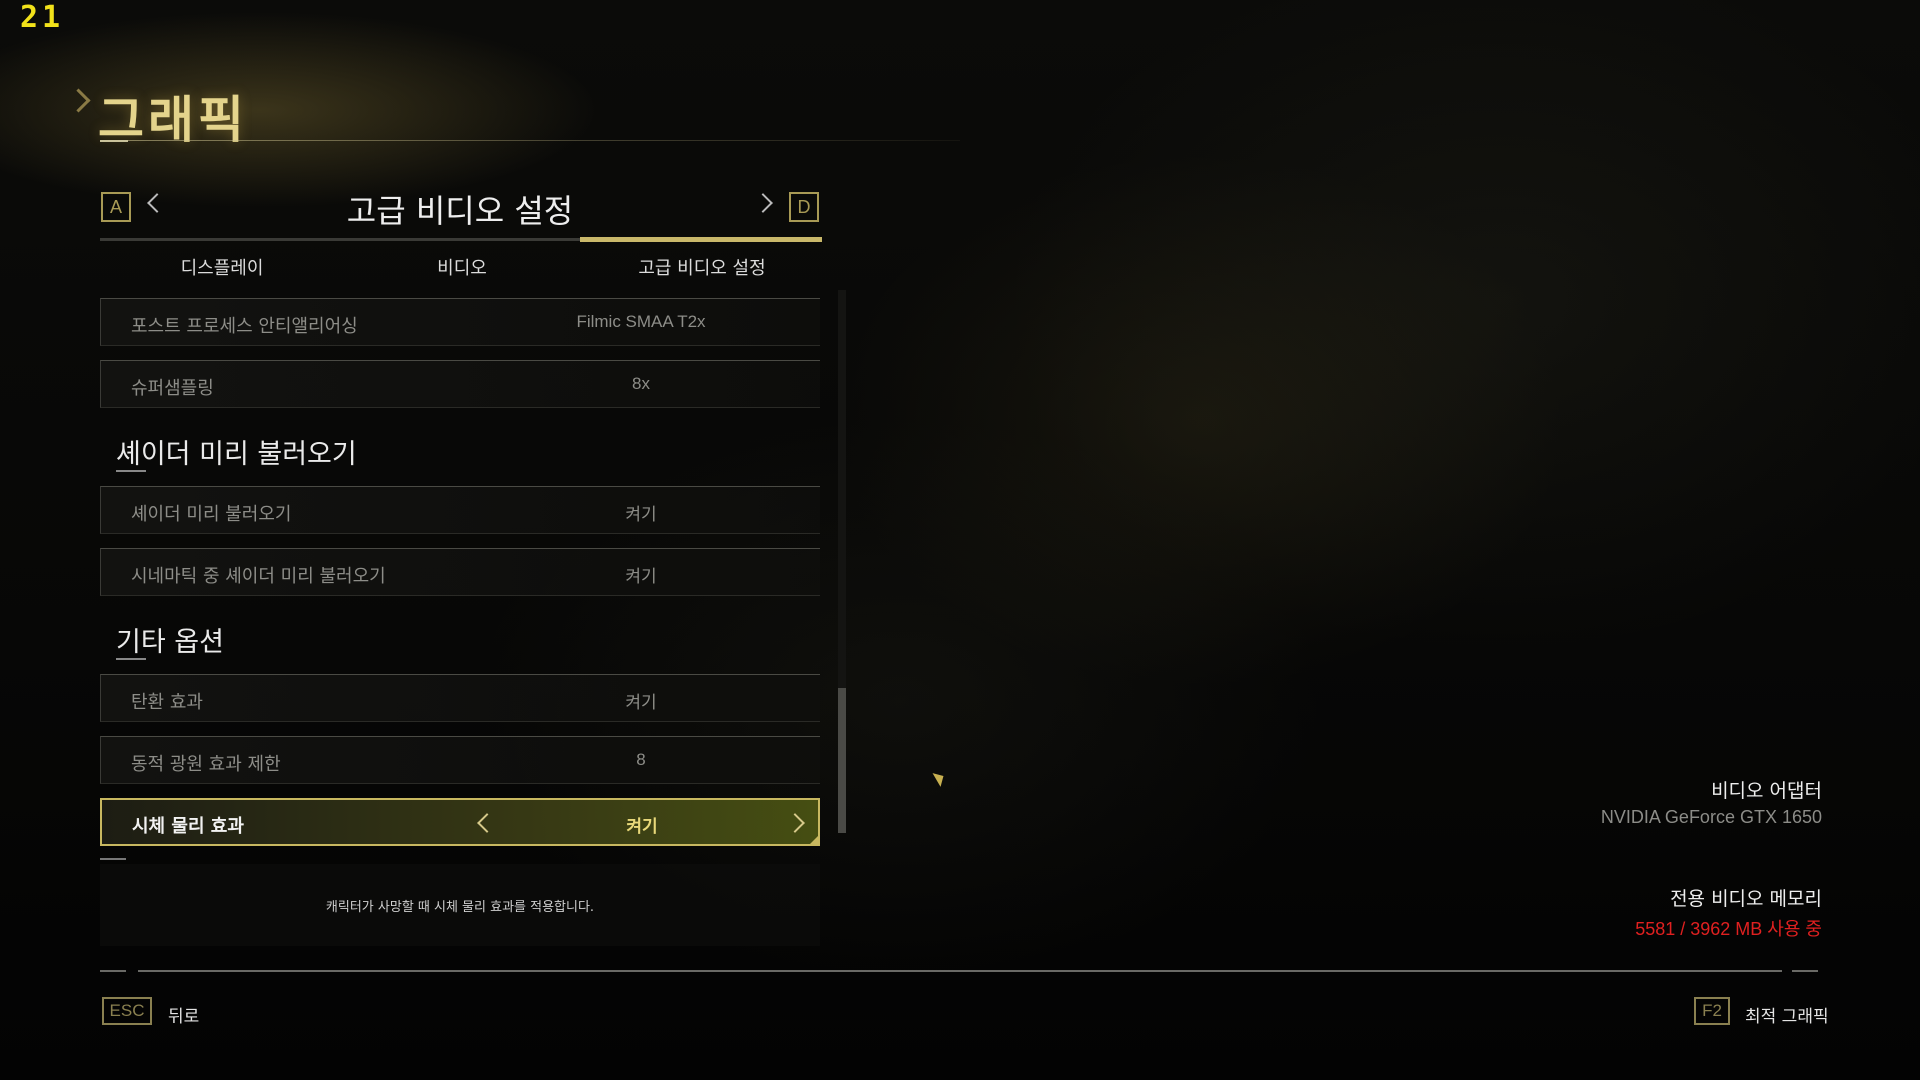 The height and width of the screenshot is (1080, 1920). Describe the element at coordinates (113, 859) in the screenshot. I see `description-tick` at that location.